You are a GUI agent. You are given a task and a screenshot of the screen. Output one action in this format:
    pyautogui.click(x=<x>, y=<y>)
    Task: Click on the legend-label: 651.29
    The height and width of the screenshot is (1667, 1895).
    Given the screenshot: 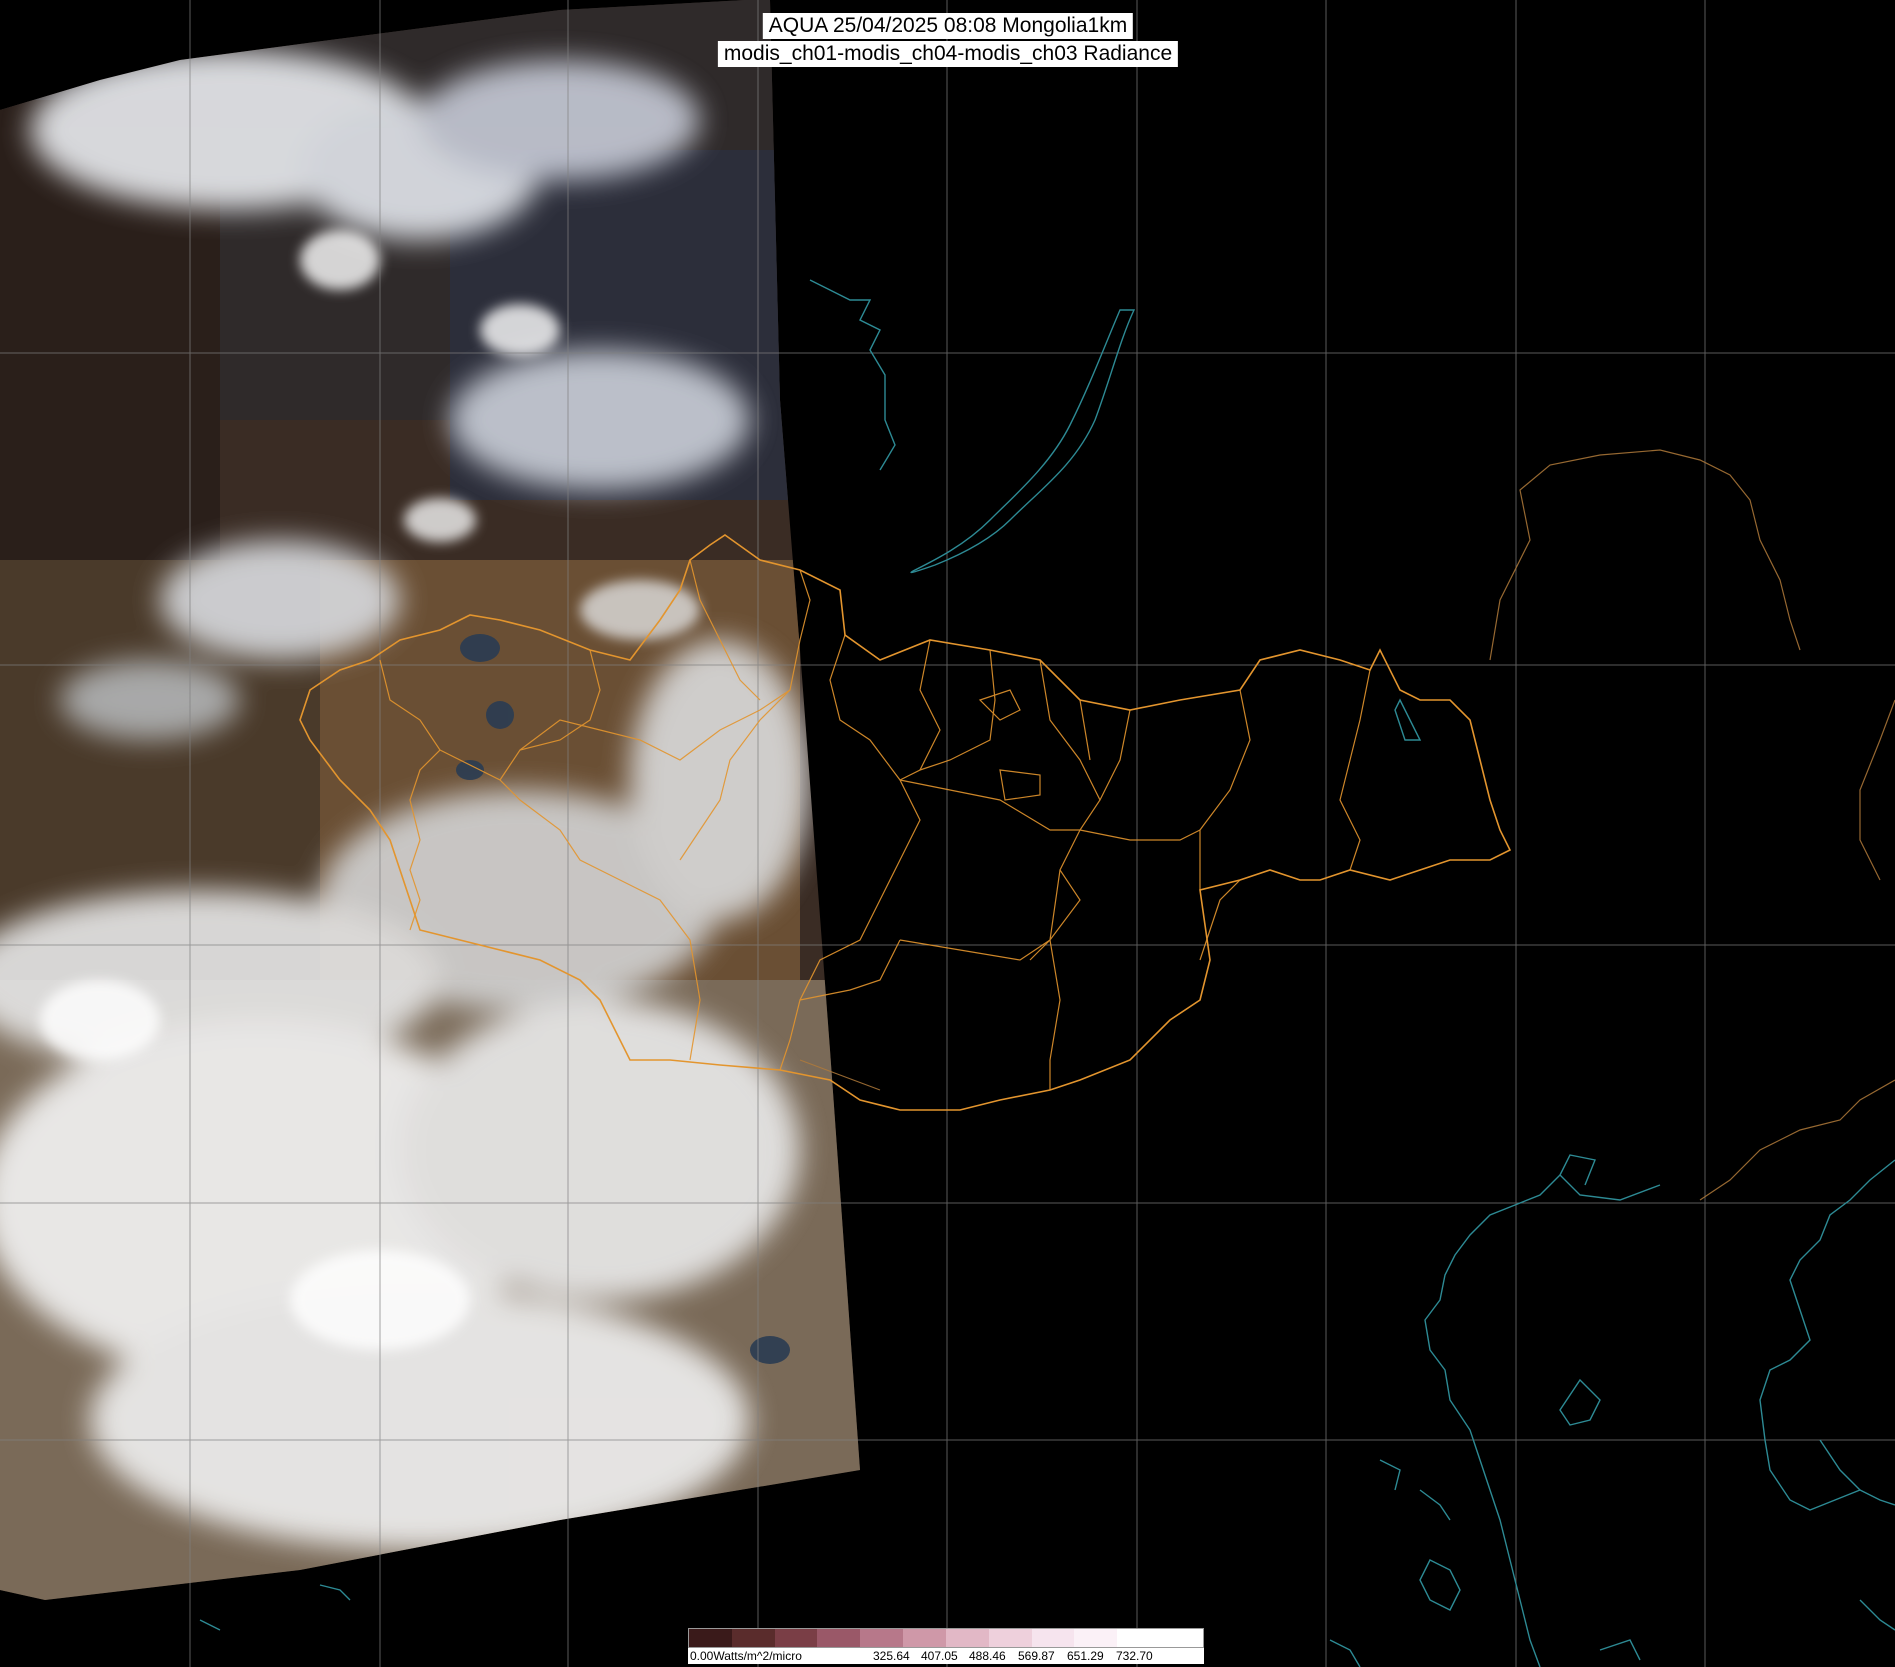 What is the action you would take?
    pyautogui.click(x=1085, y=1656)
    